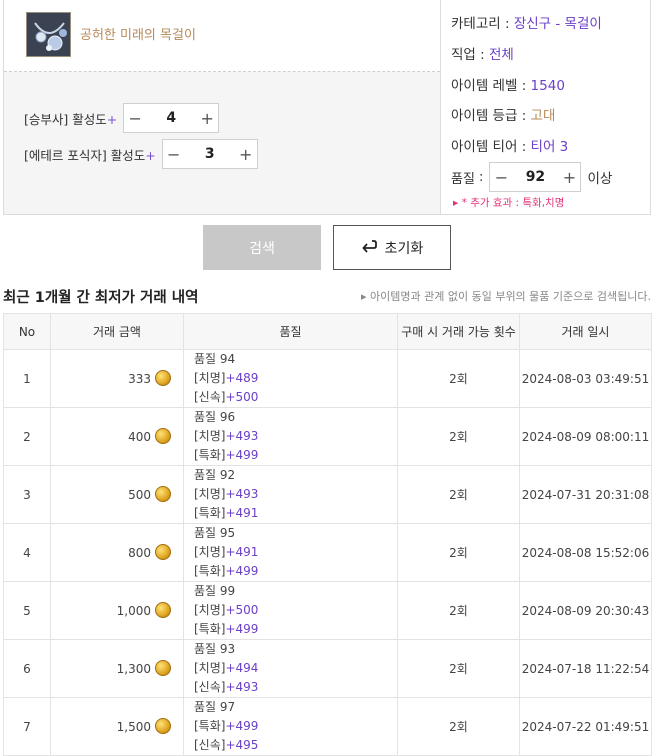  What do you see at coordinates (242, 378) in the screenshot?
I see `stat-value: +489` at bounding box center [242, 378].